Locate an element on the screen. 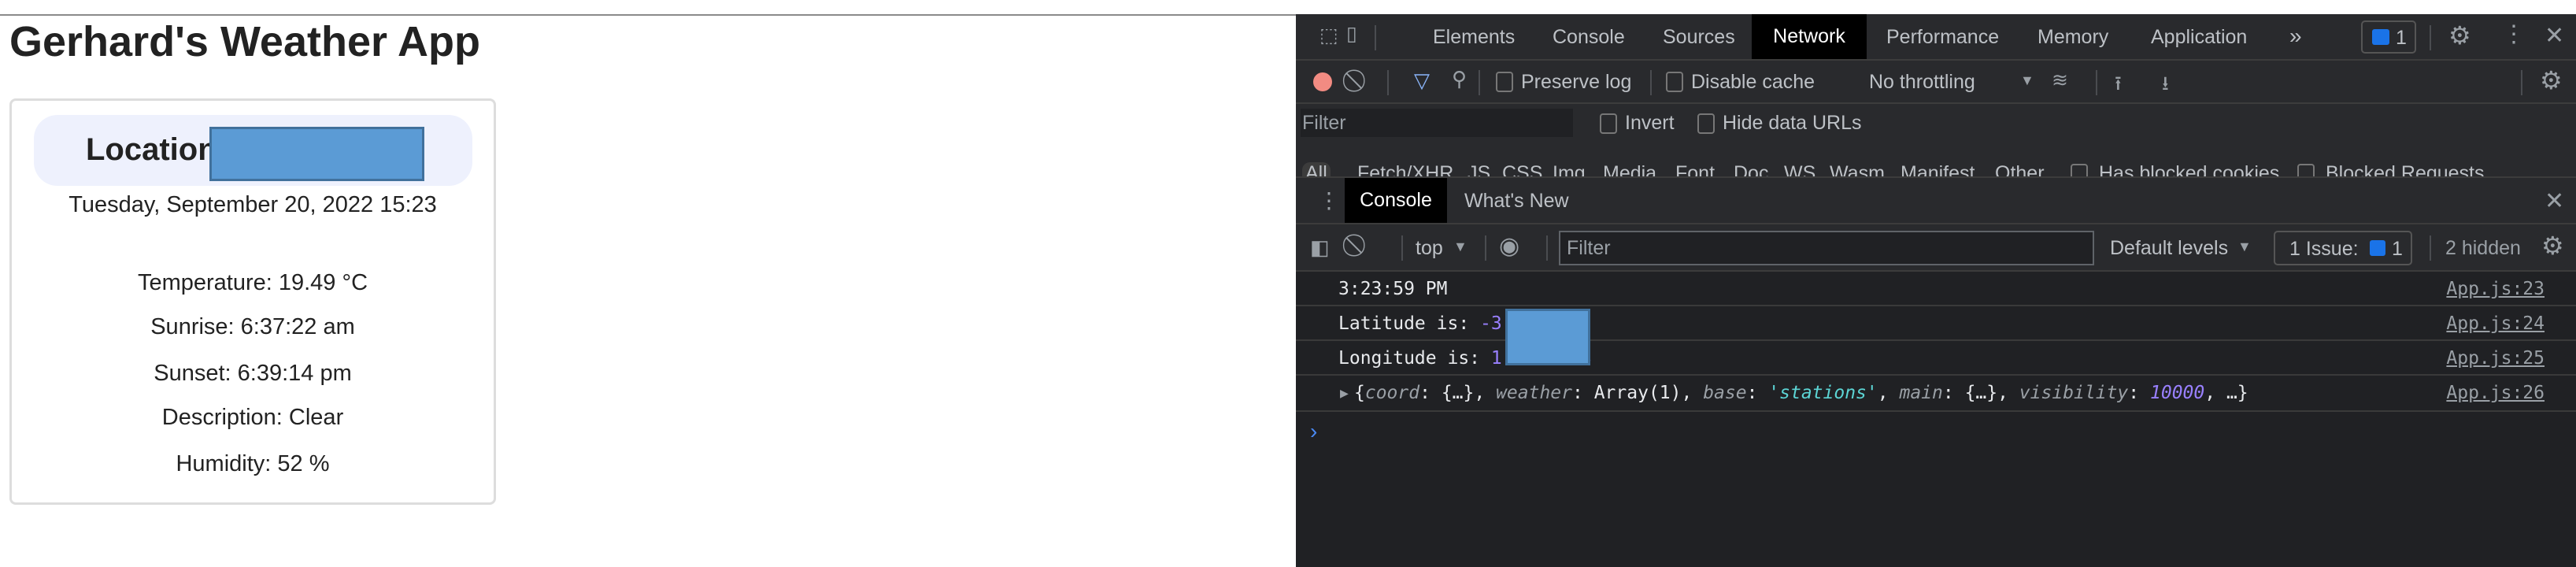 The height and width of the screenshot is (567, 2576). network-filter-row: Filter Invert Hide data URLs is located at coordinates (1936, 125).